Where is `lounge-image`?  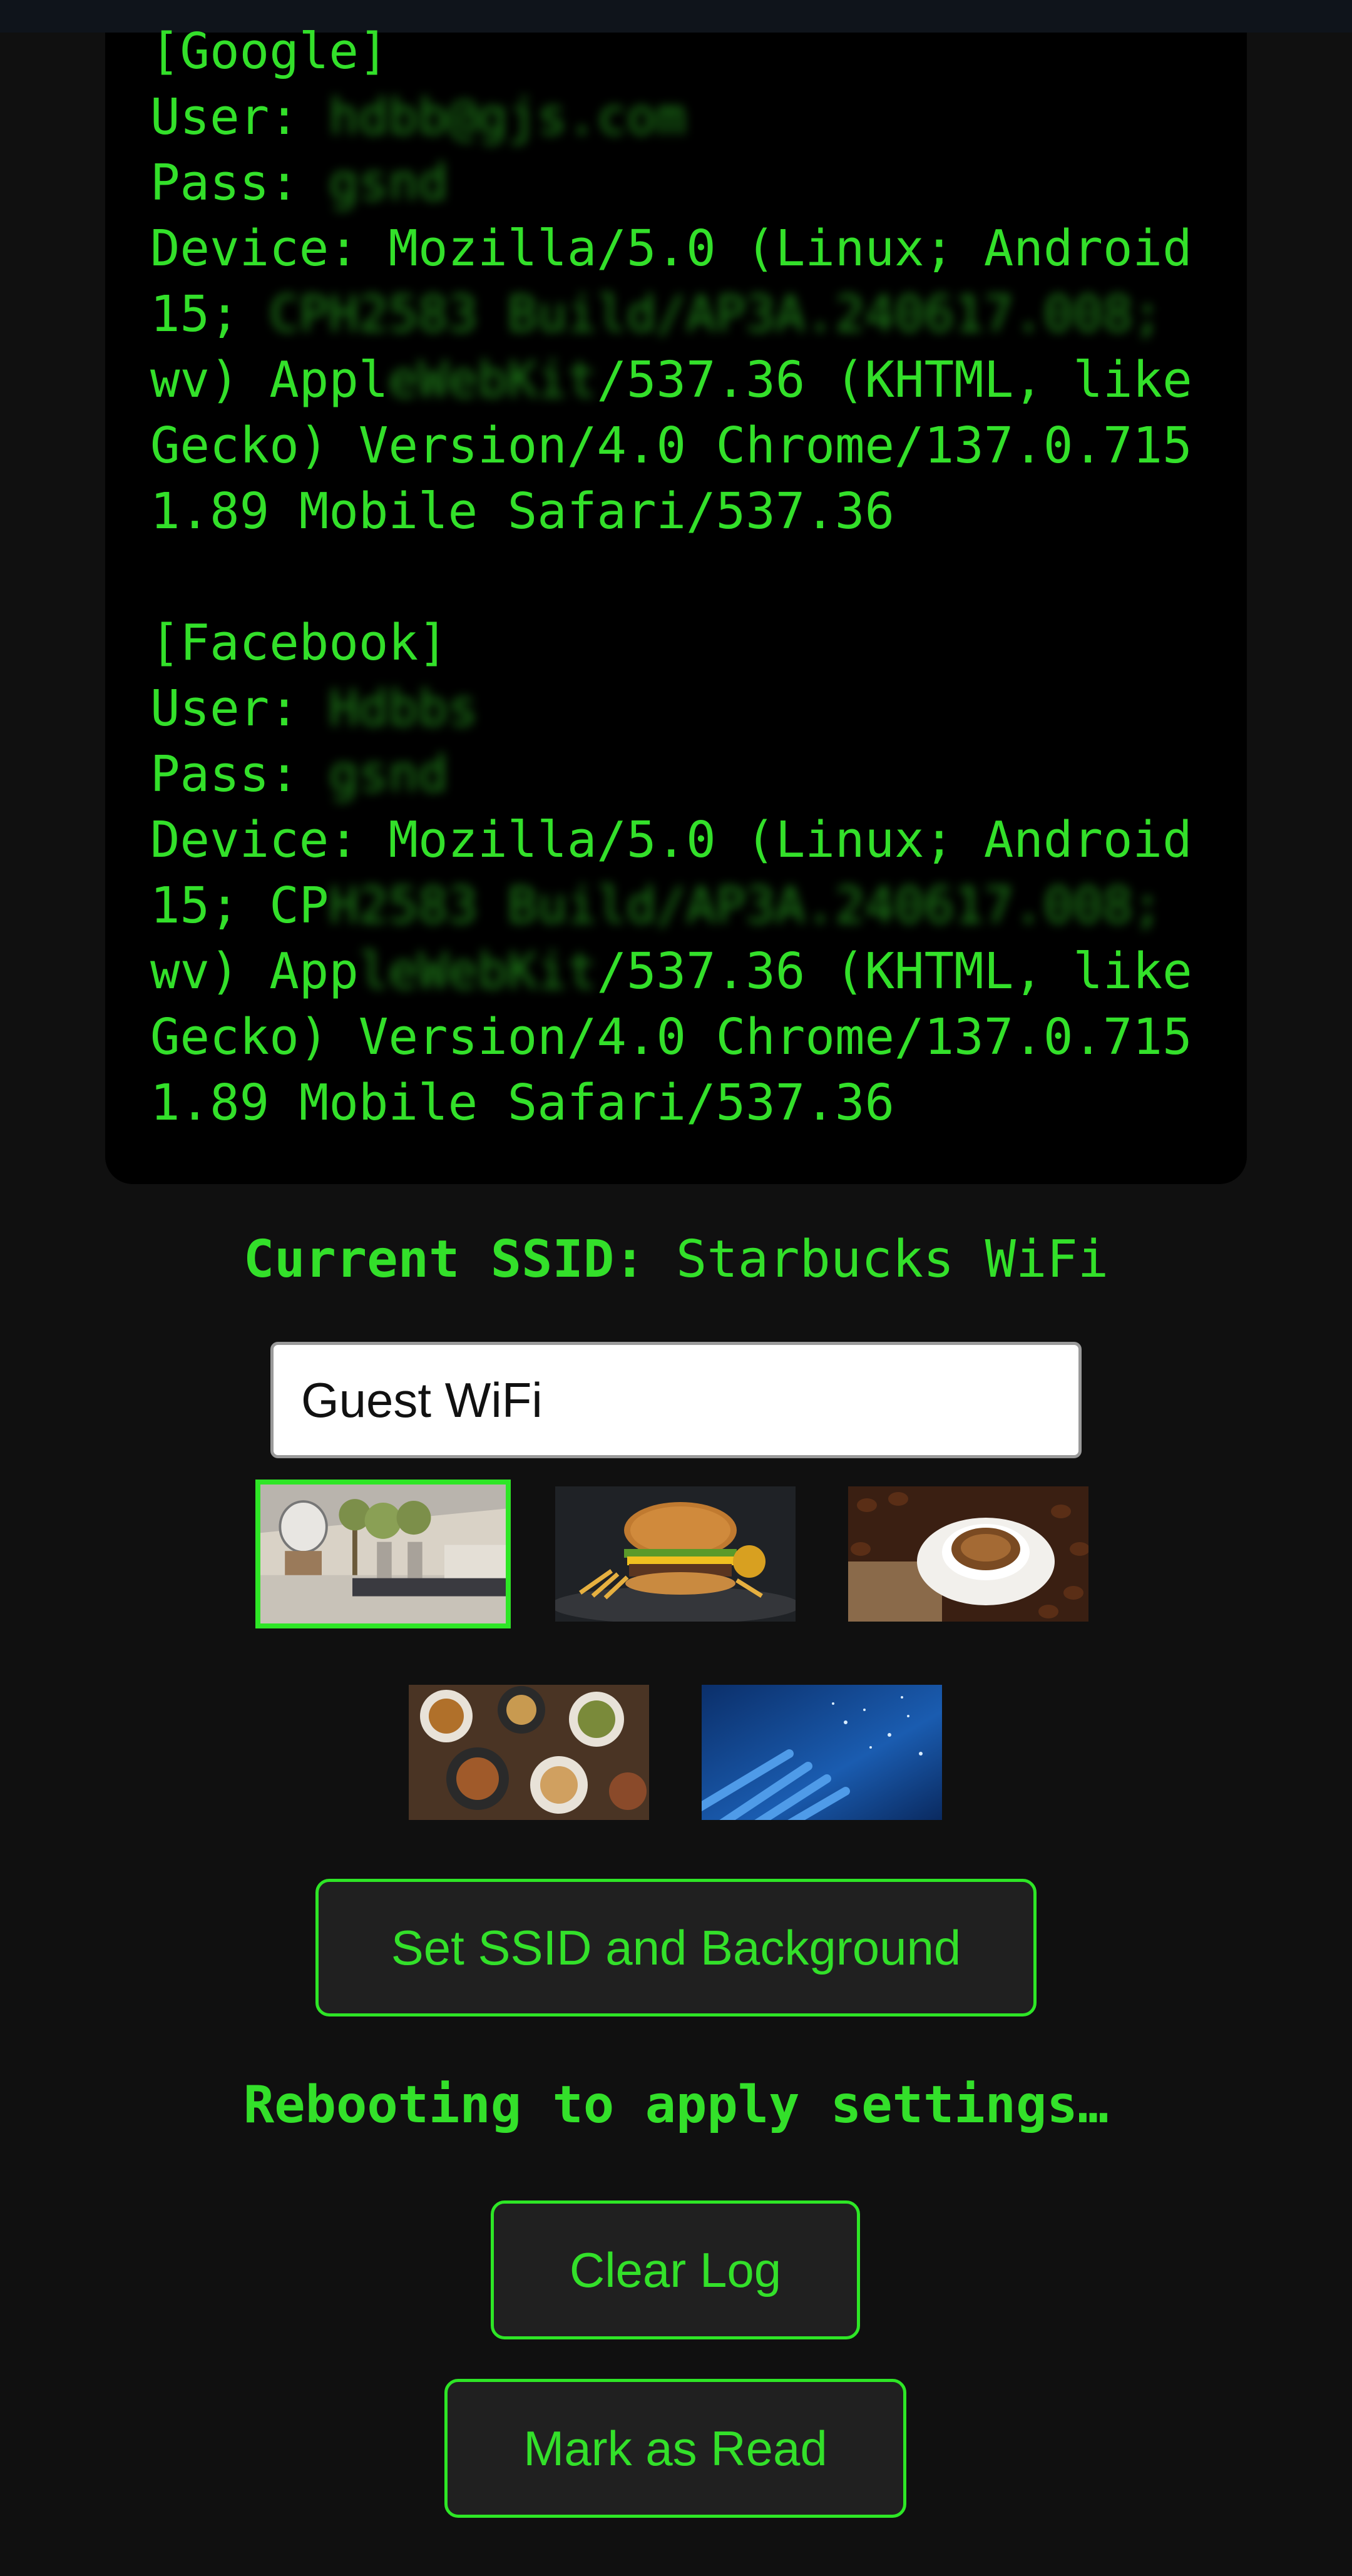
lounge-image is located at coordinates (383, 1554).